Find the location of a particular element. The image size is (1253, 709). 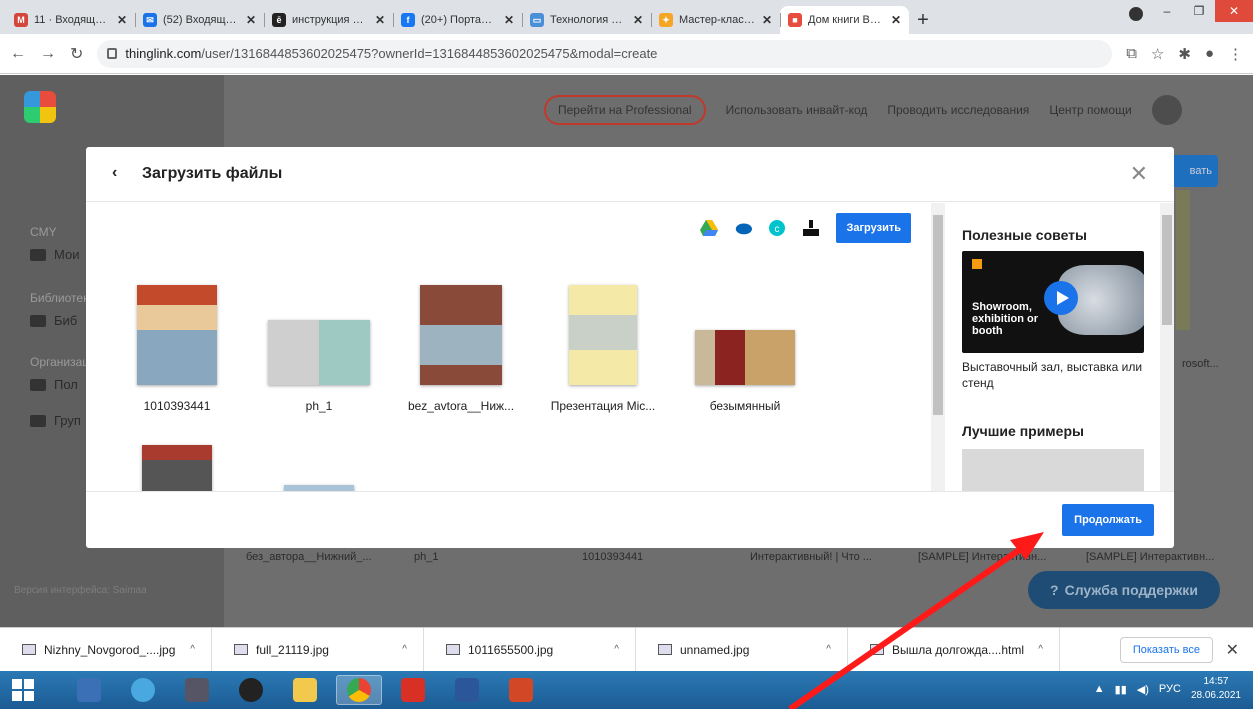

word-icon is located at coordinates (467, 690).